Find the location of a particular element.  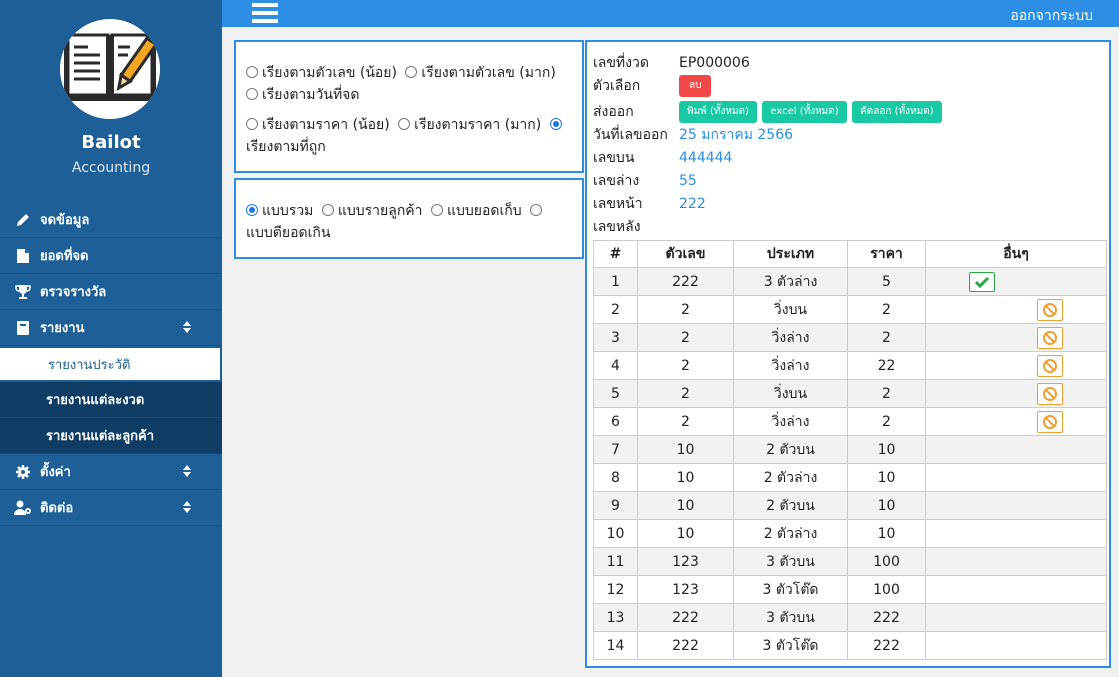

view-radio-kept is located at coordinates (436, 210).